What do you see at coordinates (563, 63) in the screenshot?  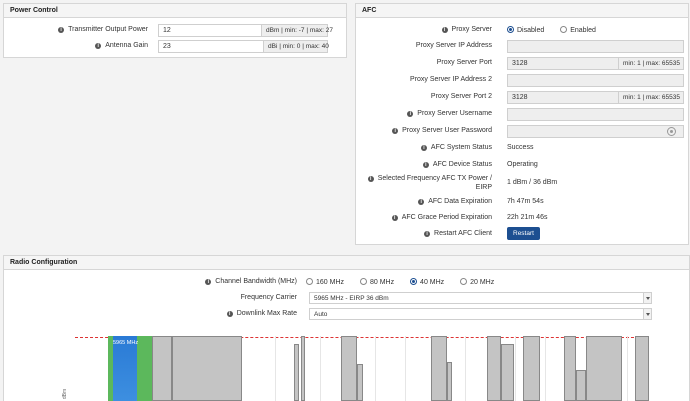 I see `proxy-port-input: 3128` at bounding box center [563, 63].